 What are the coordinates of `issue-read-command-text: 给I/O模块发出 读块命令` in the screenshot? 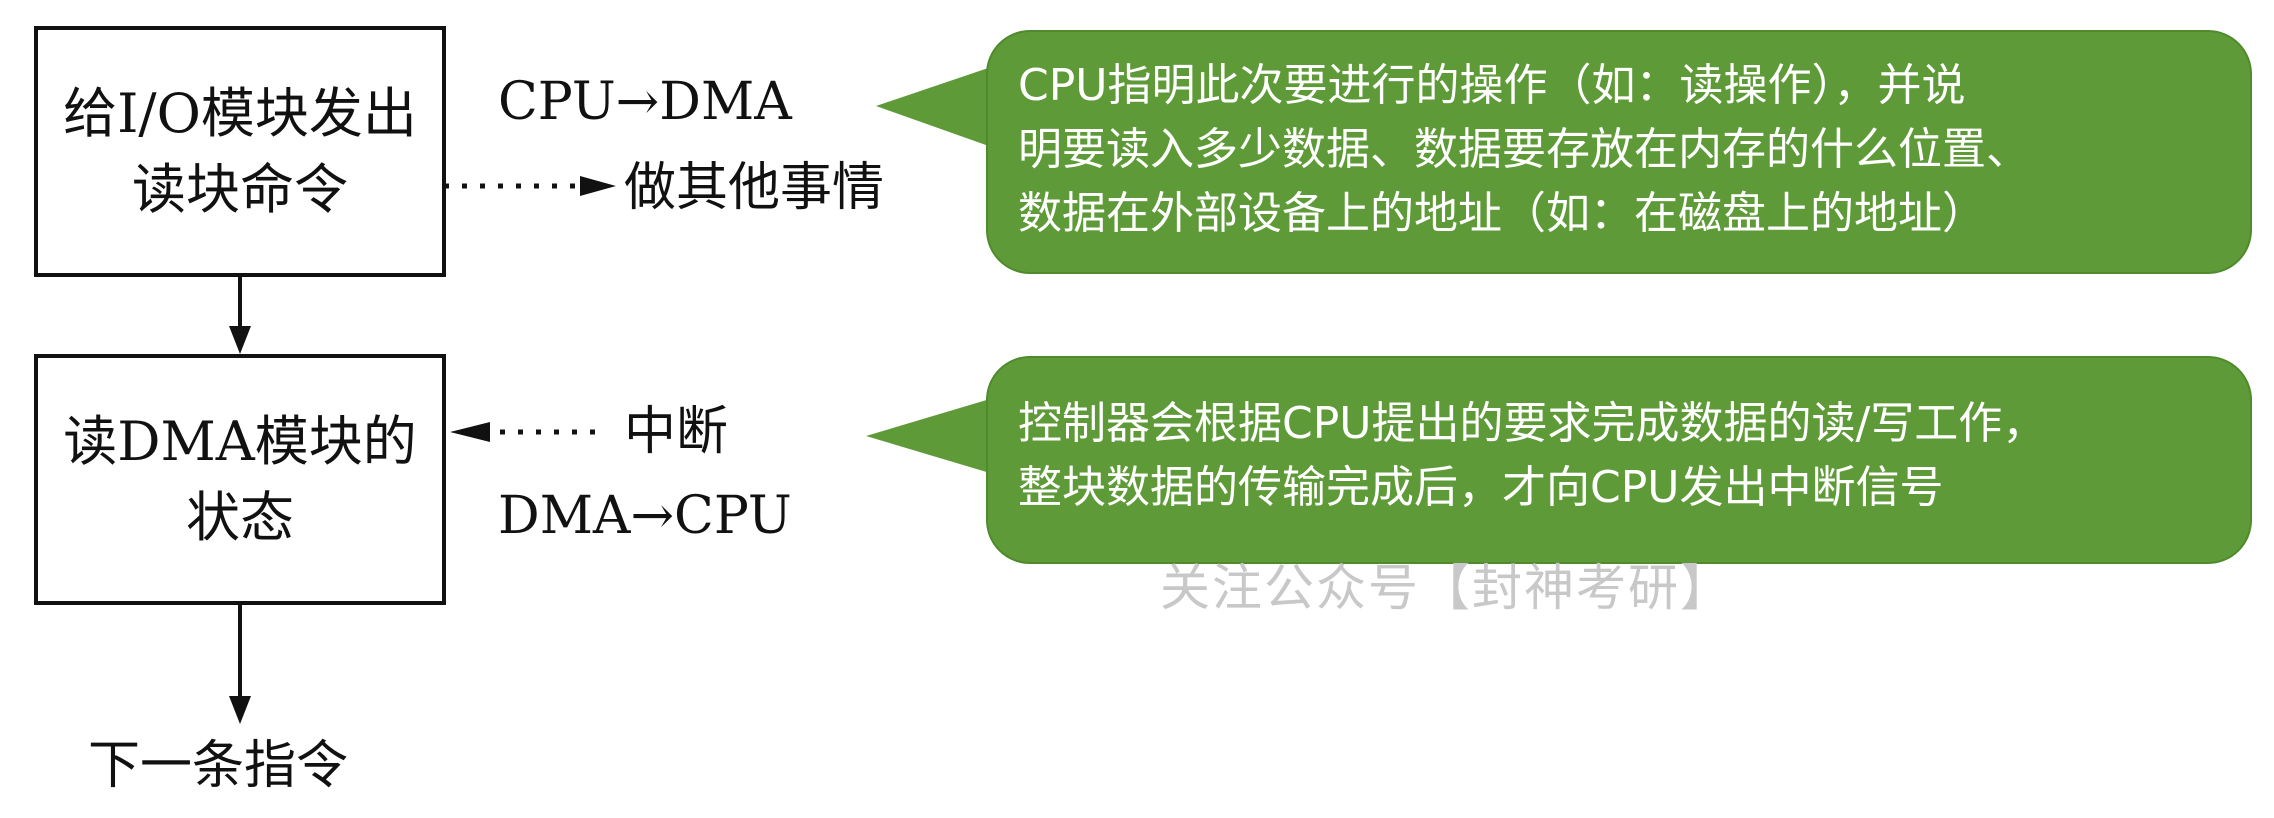 It's located at (240, 151).